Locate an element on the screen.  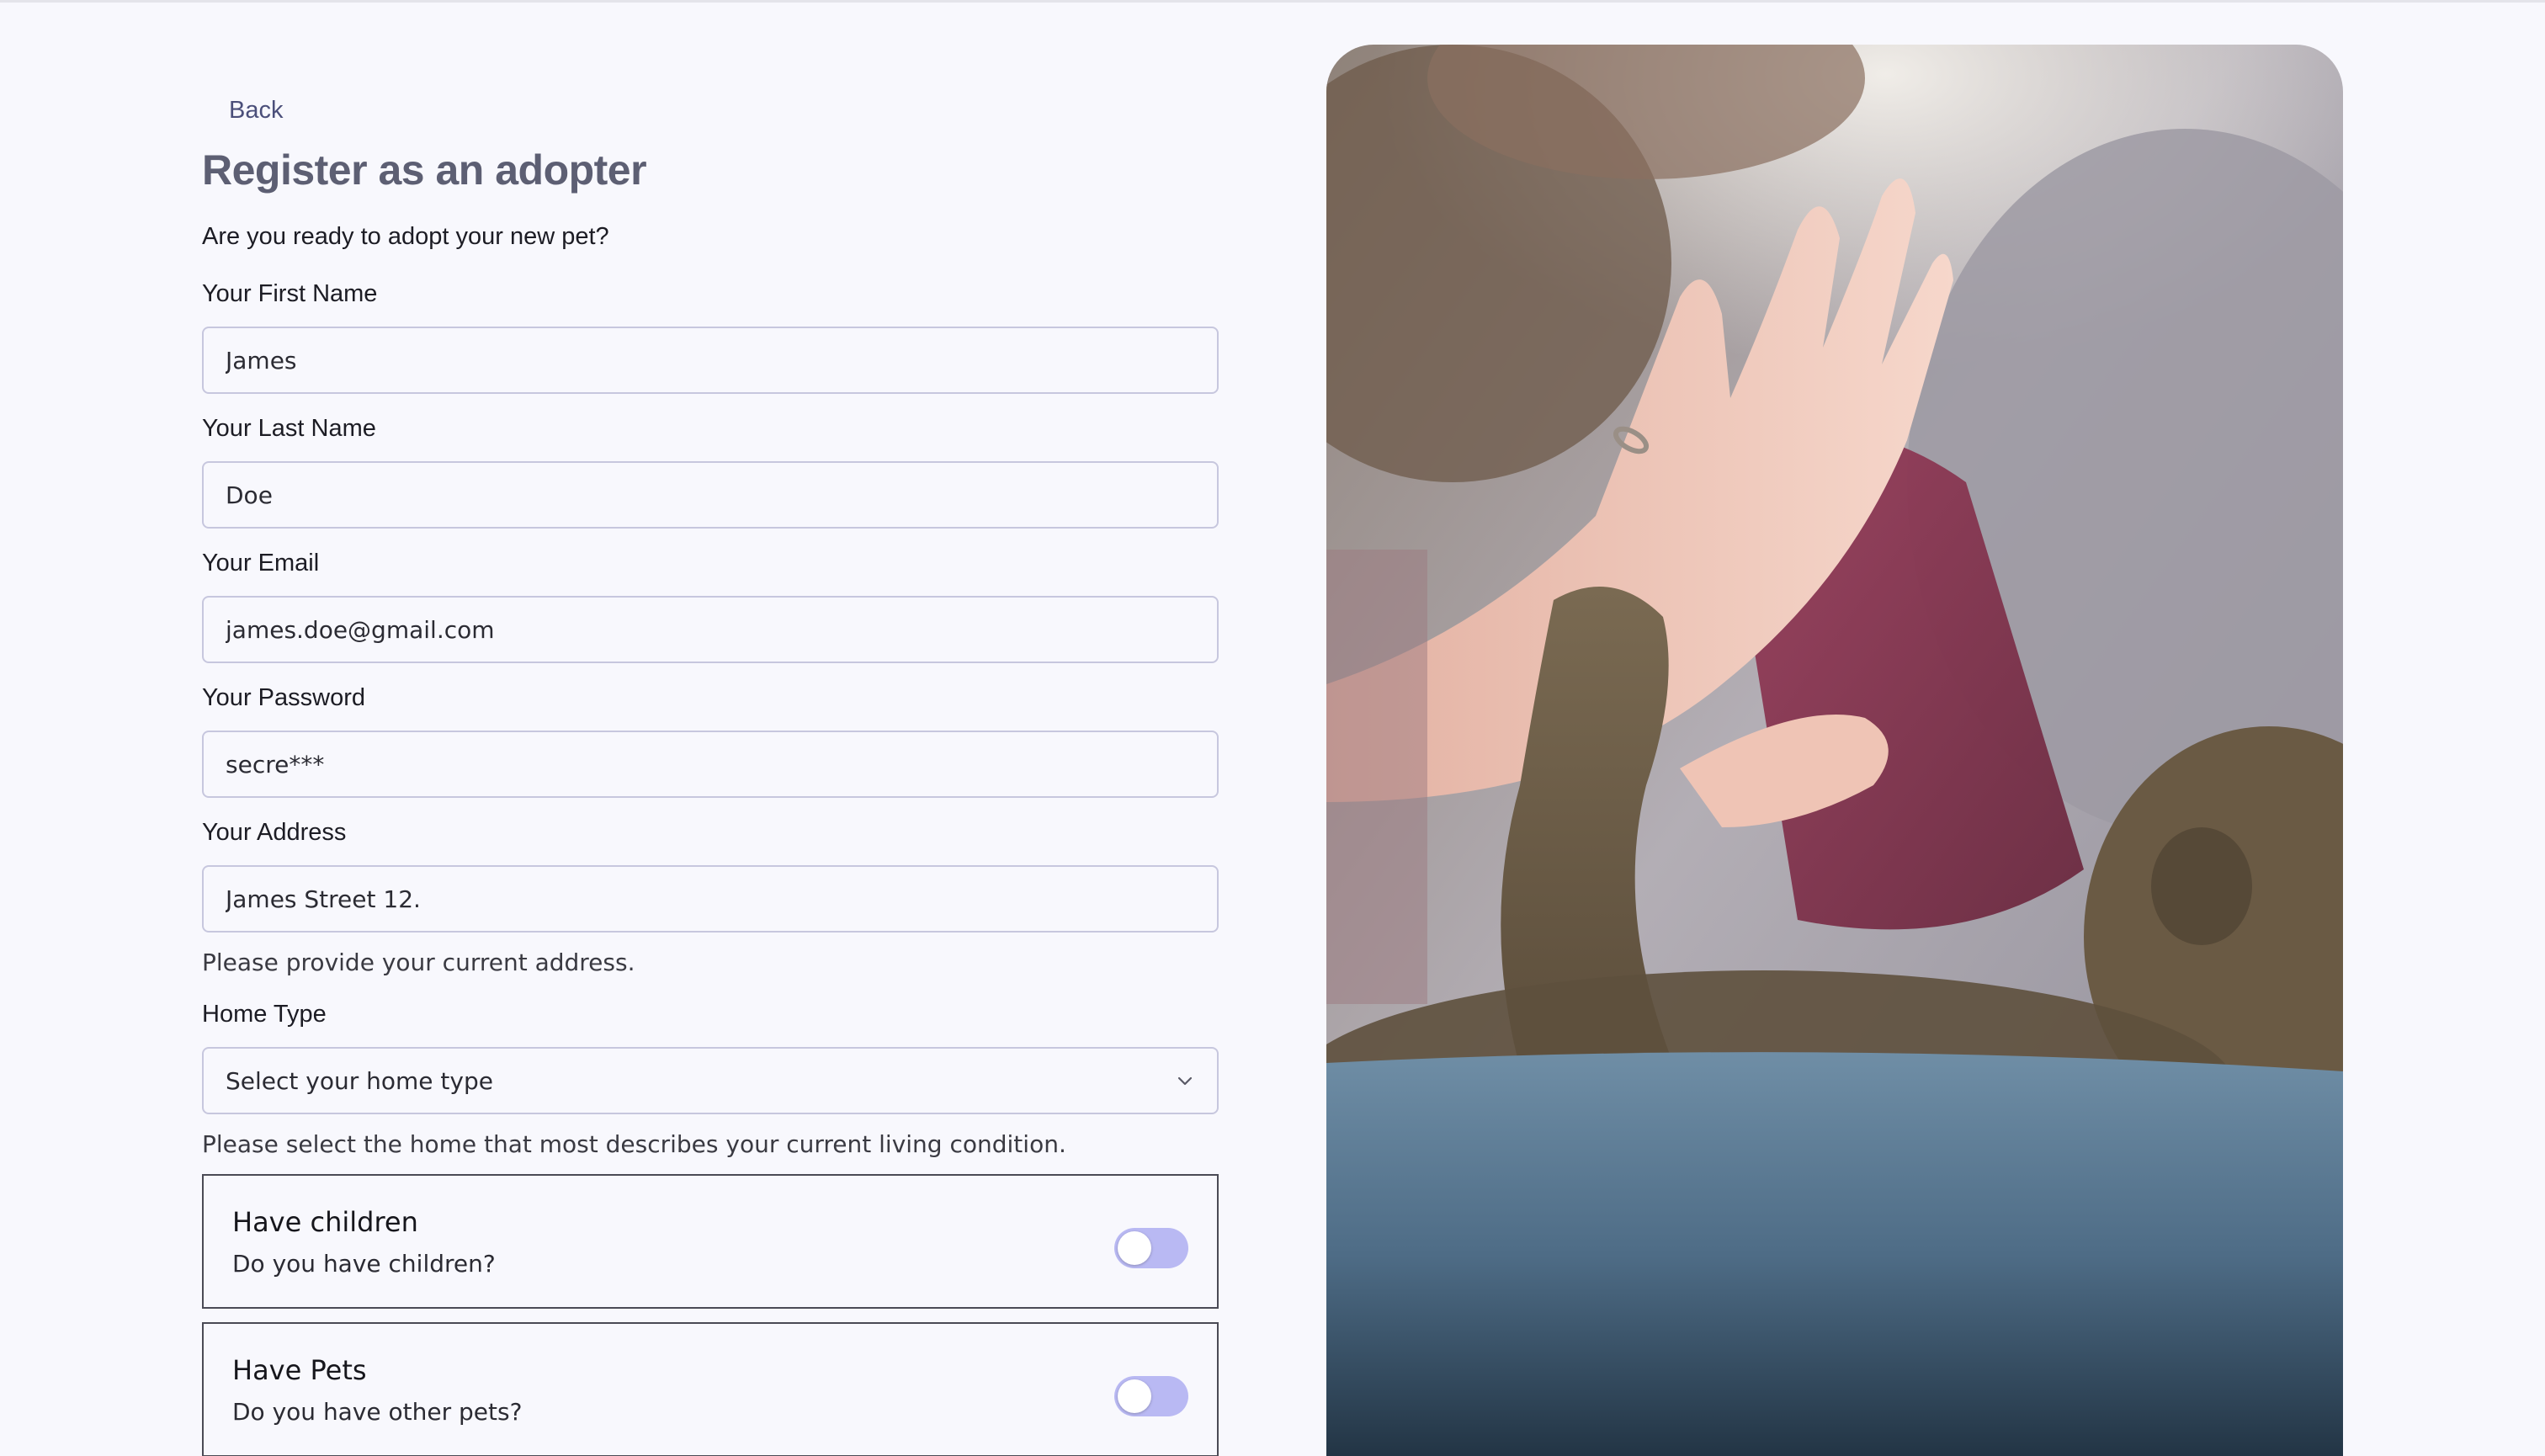
have-pets-card: Have Pets Do you have other pets? is located at coordinates (710, 1389).